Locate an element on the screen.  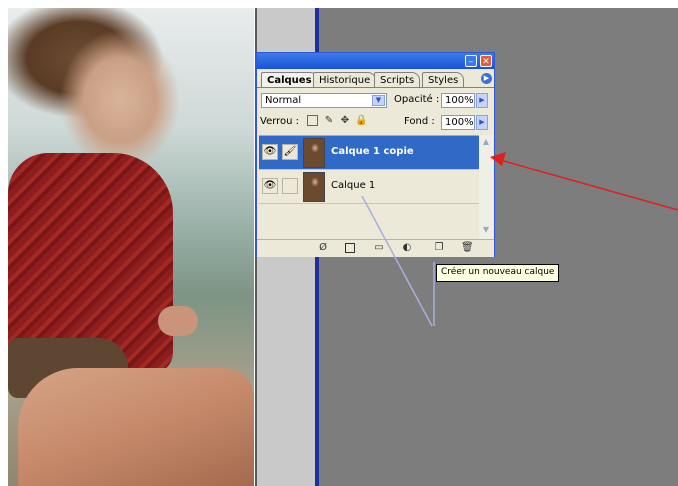
layer-row-calque-1-copie: 👁 🖌 Calque 1 copie is located at coordinates (369, 153).